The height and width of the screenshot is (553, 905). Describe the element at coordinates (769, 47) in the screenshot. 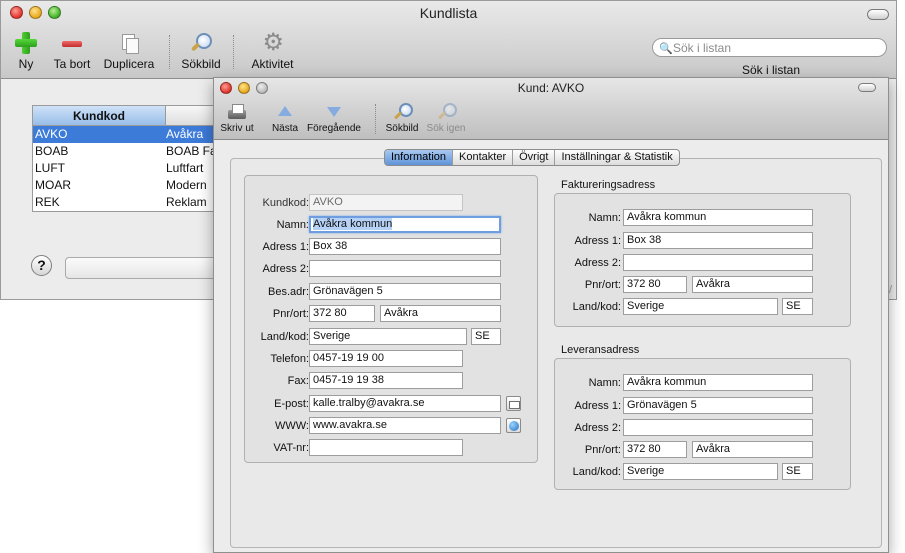

I see `search-list-input: 🔍 Sök i listan` at that location.